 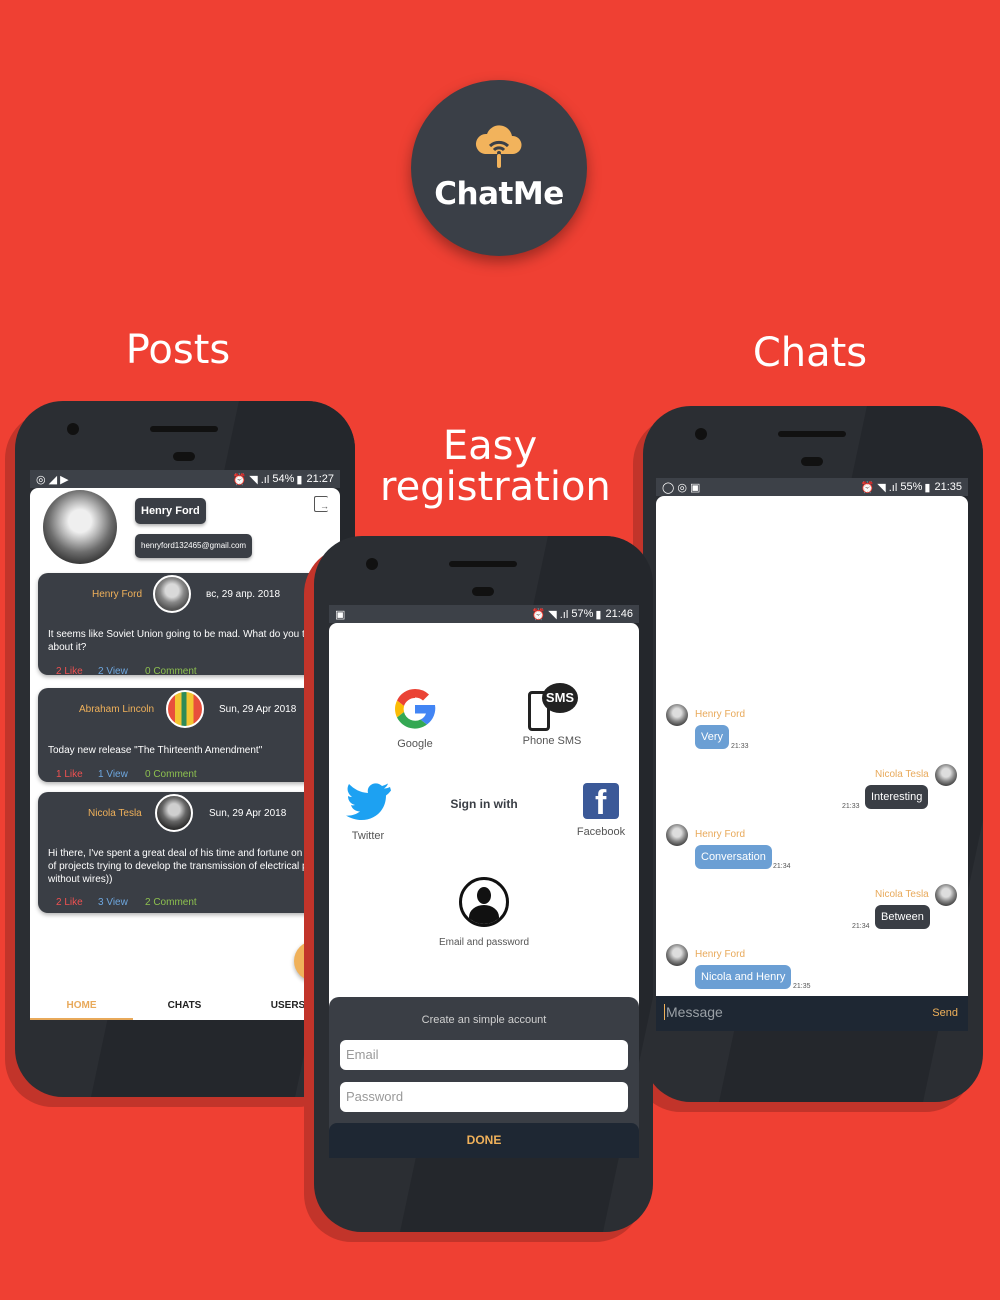 What do you see at coordinates (115, 813) in the screenshot?
I see `post-author: Nicola Tesla` at bounding box center [115, 813].